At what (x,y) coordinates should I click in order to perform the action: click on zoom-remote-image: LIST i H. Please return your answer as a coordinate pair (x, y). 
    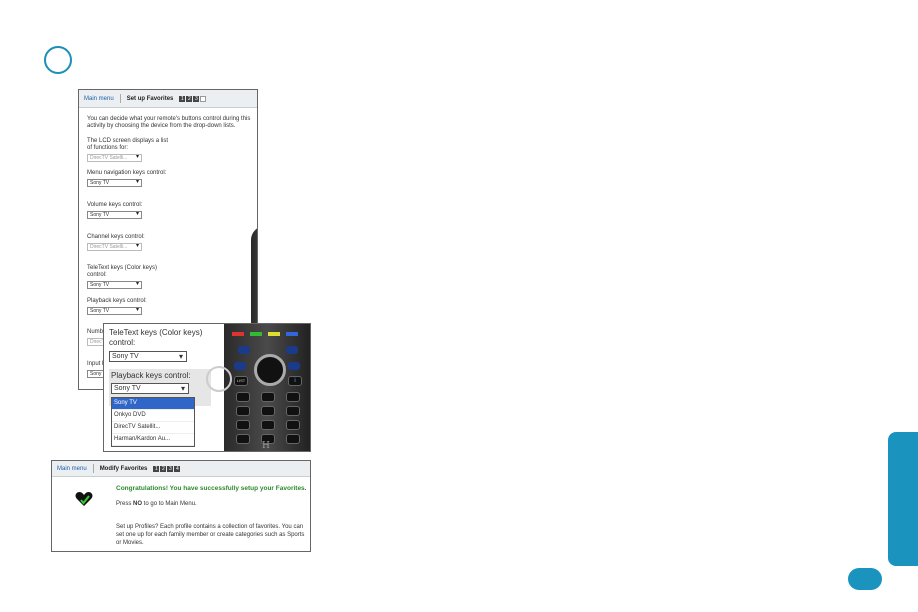
    Looking at the image, I should click on (267, 387).